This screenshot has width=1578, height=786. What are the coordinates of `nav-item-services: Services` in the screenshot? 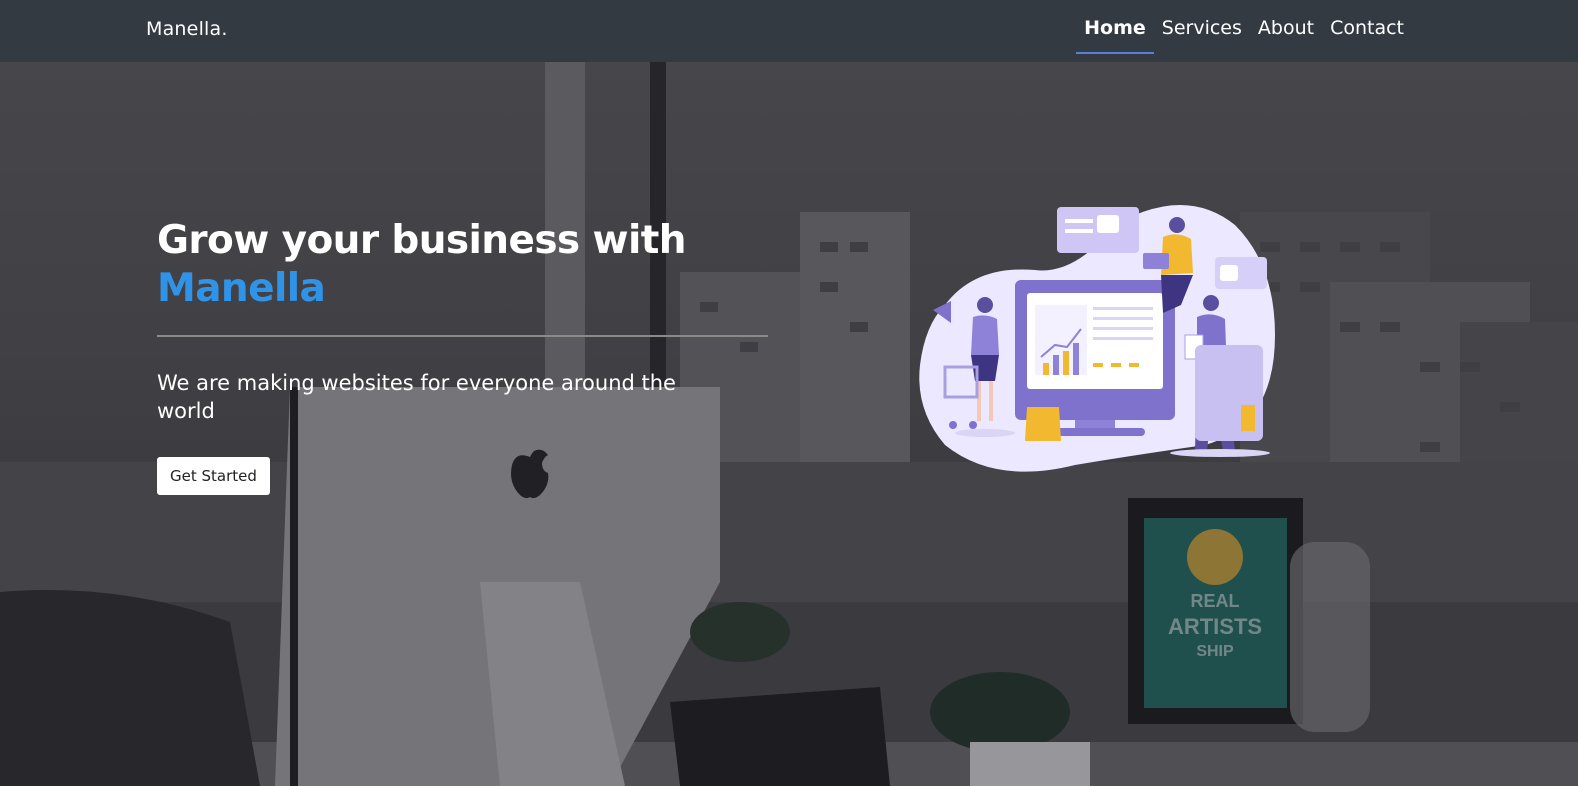 It's located at (1202, 27).